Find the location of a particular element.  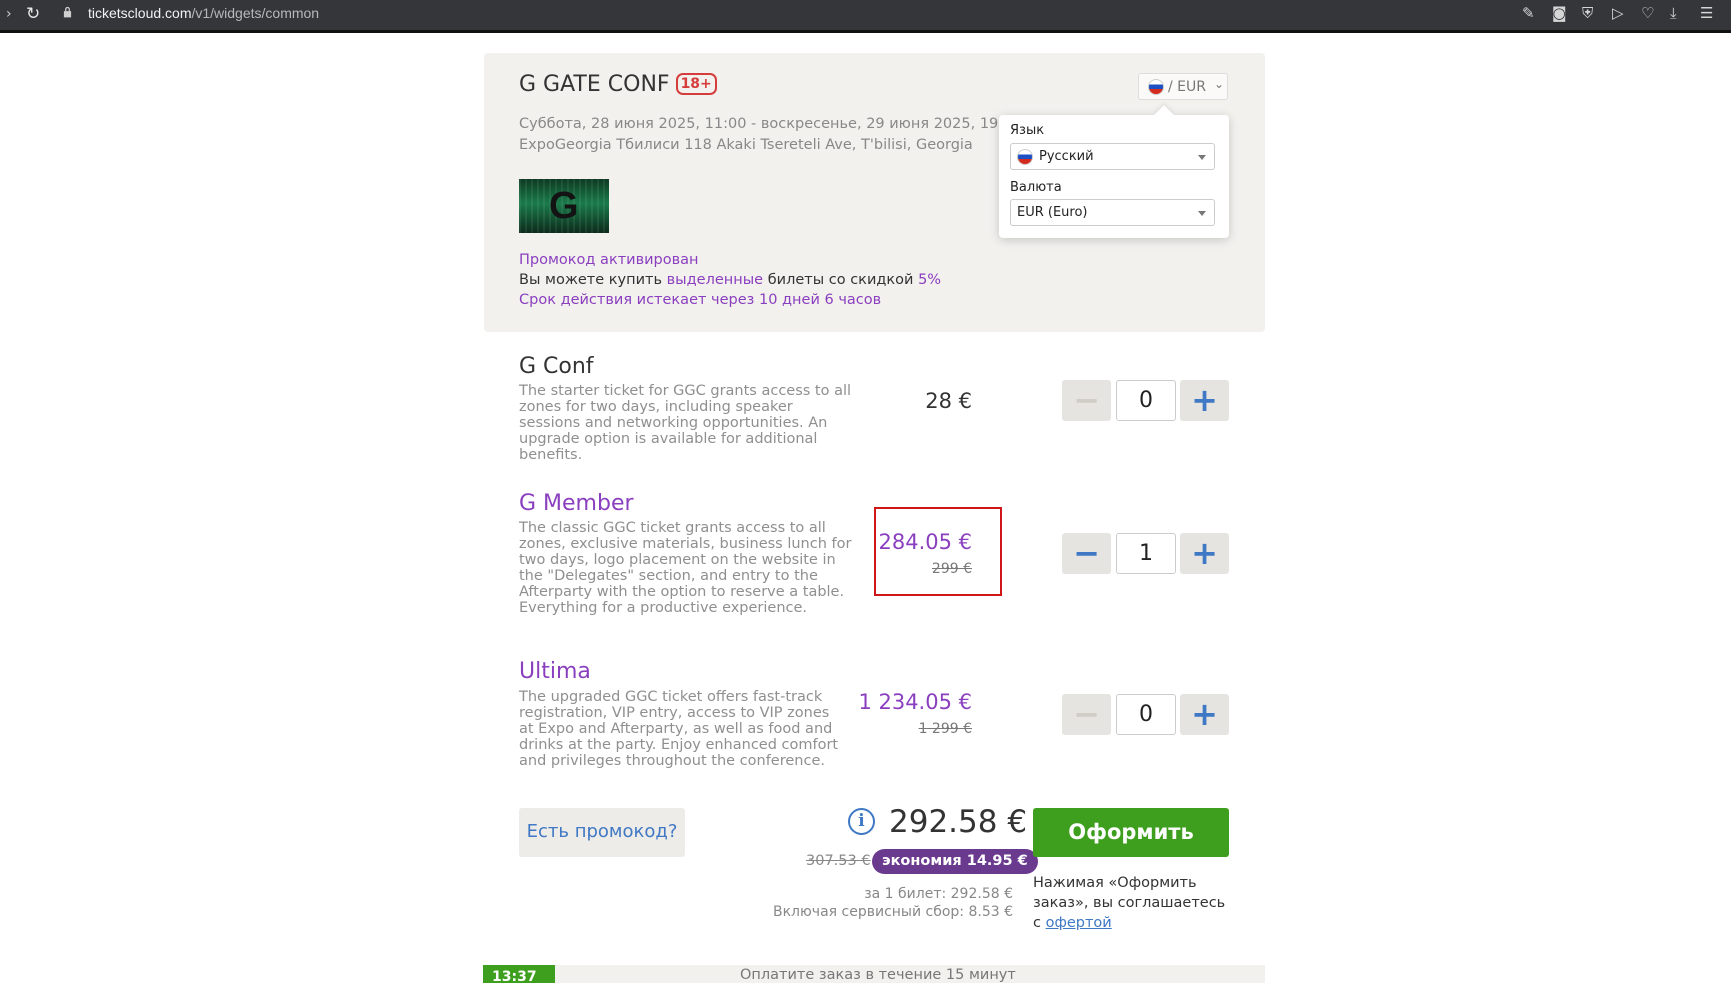

order-old-total: 307.53 € is located at coordinates (838, 861).